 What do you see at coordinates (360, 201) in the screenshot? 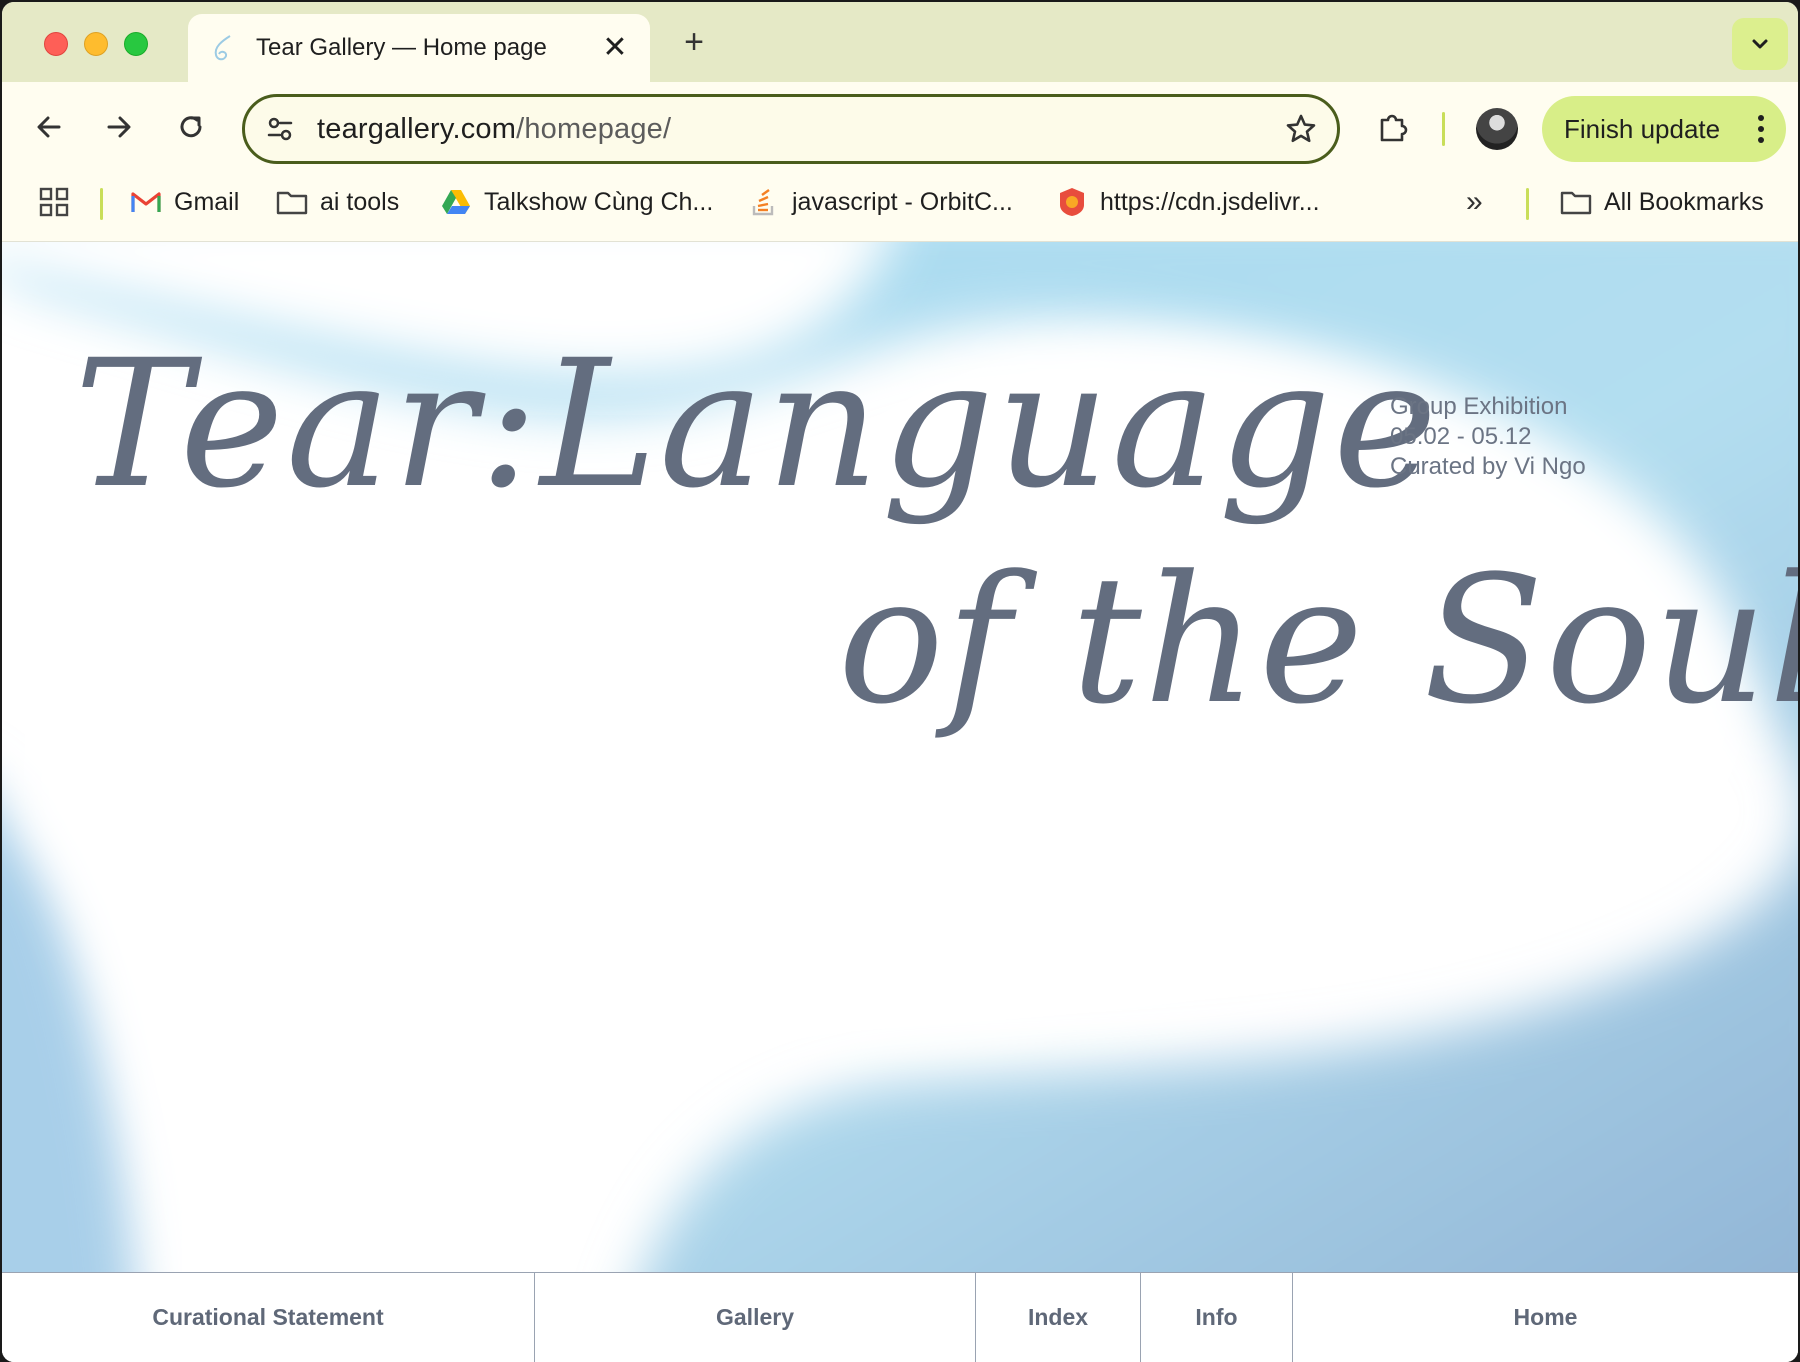
I see `bookmark-label: ai tools` at bounding box center [360, 201].